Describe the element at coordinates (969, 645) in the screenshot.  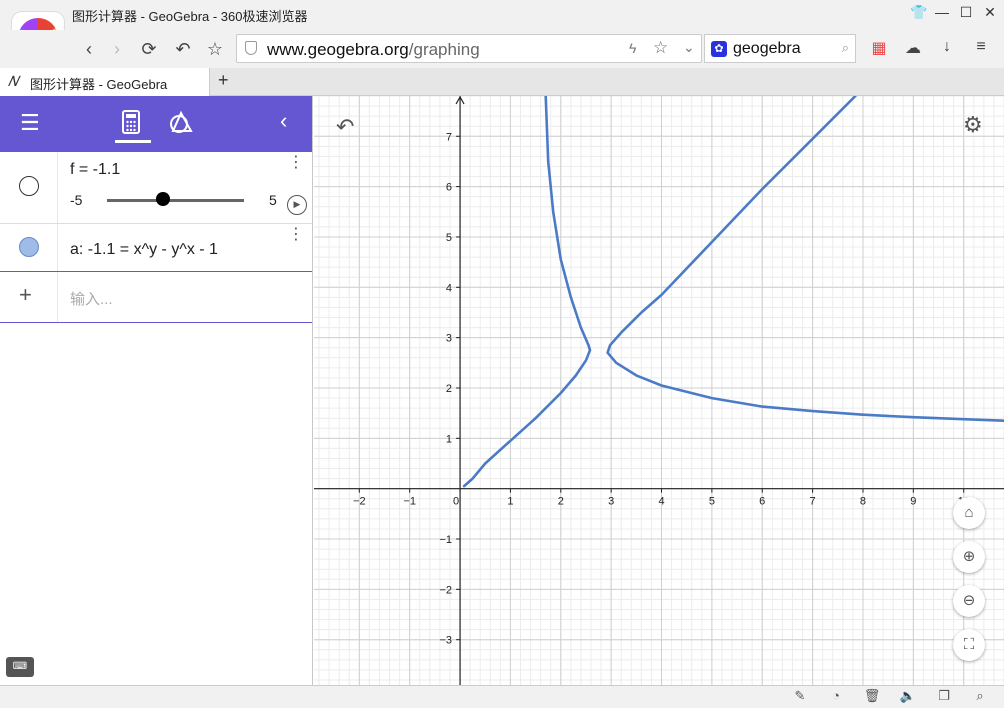
I see `fullscreen-icon: ⛶` at that location.